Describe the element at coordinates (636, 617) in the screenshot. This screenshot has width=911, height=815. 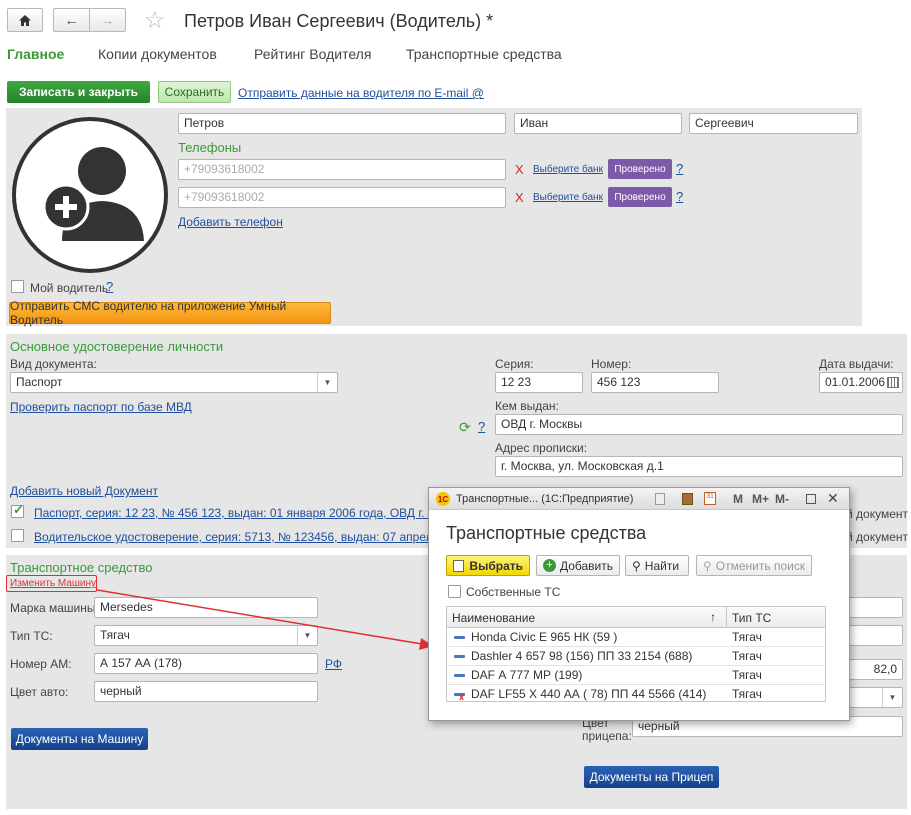
I see `grid-header: Наименование ↑ Тип ТС` at that location.